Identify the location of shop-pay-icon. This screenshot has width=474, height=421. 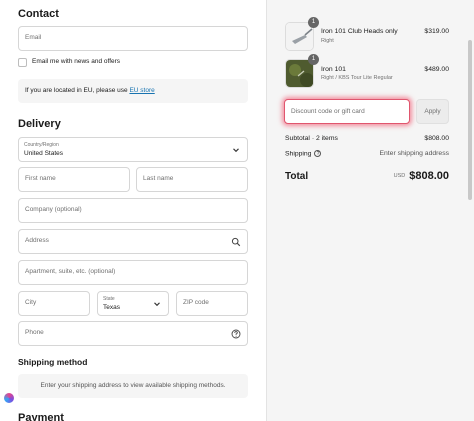
(9, 398).